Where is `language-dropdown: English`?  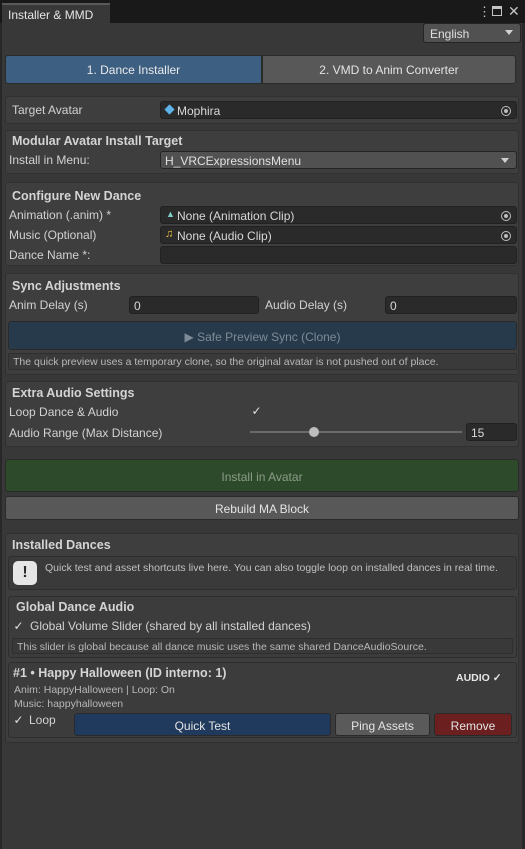 language-dropdown: English is located at coordinates (472, 33).